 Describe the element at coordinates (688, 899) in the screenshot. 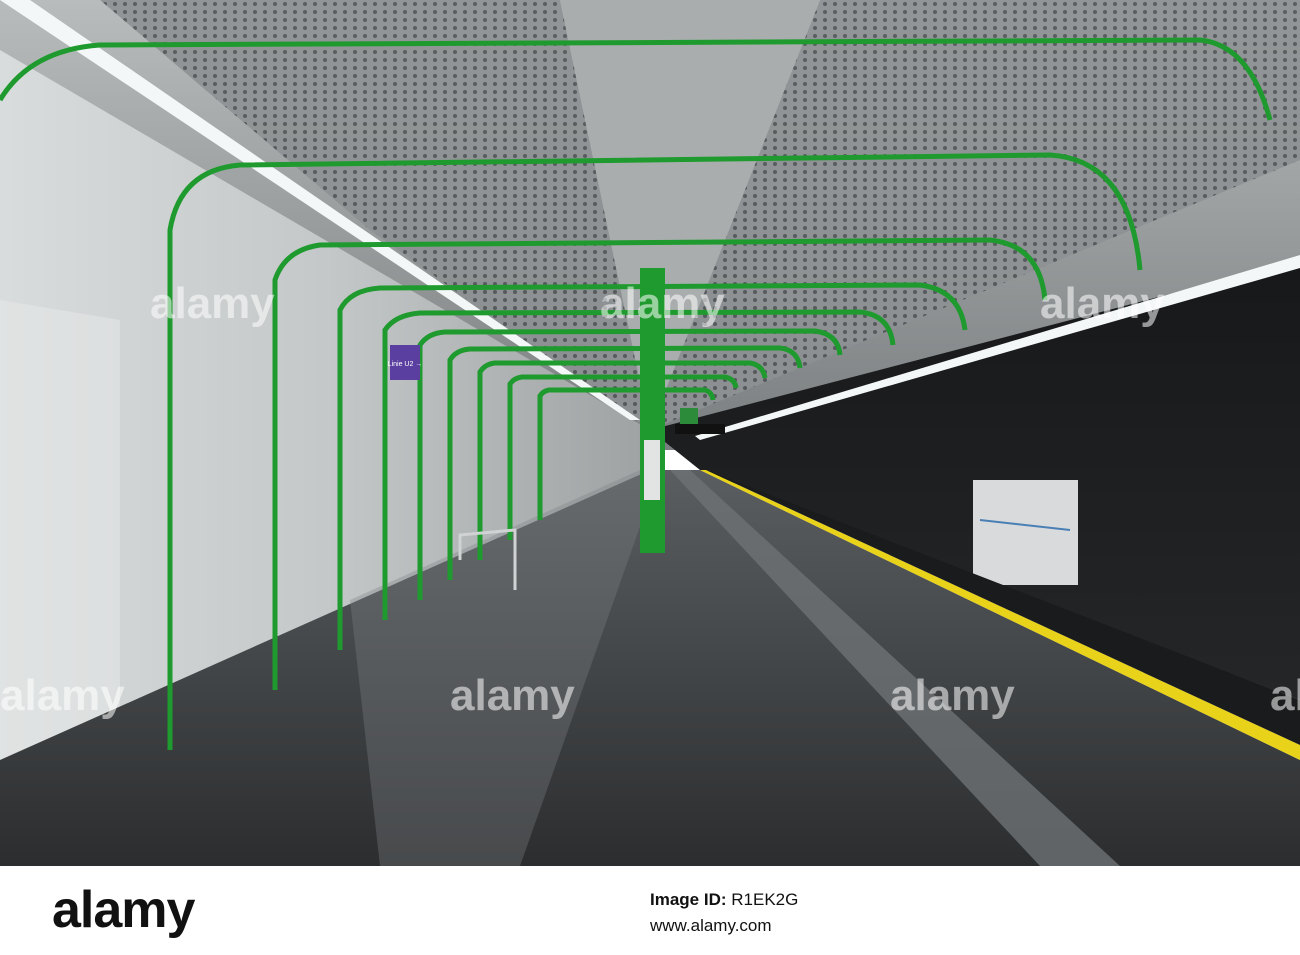

I see `image-id-label: Image ID:` at that location.